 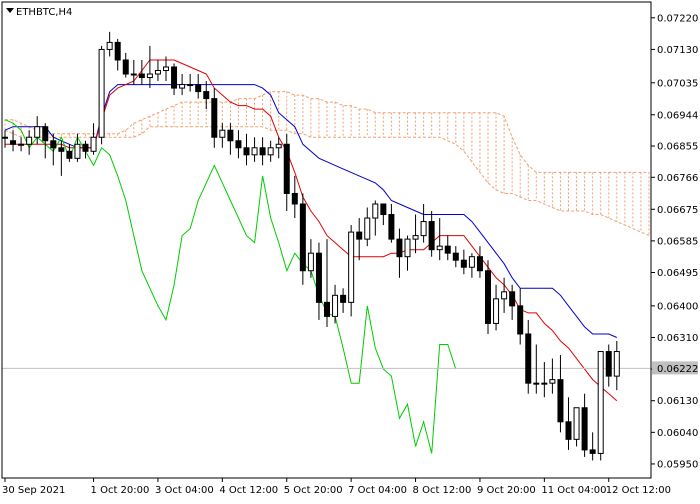 I want to click on y-tick-label: 0.06130, so click(x=677, y=401).